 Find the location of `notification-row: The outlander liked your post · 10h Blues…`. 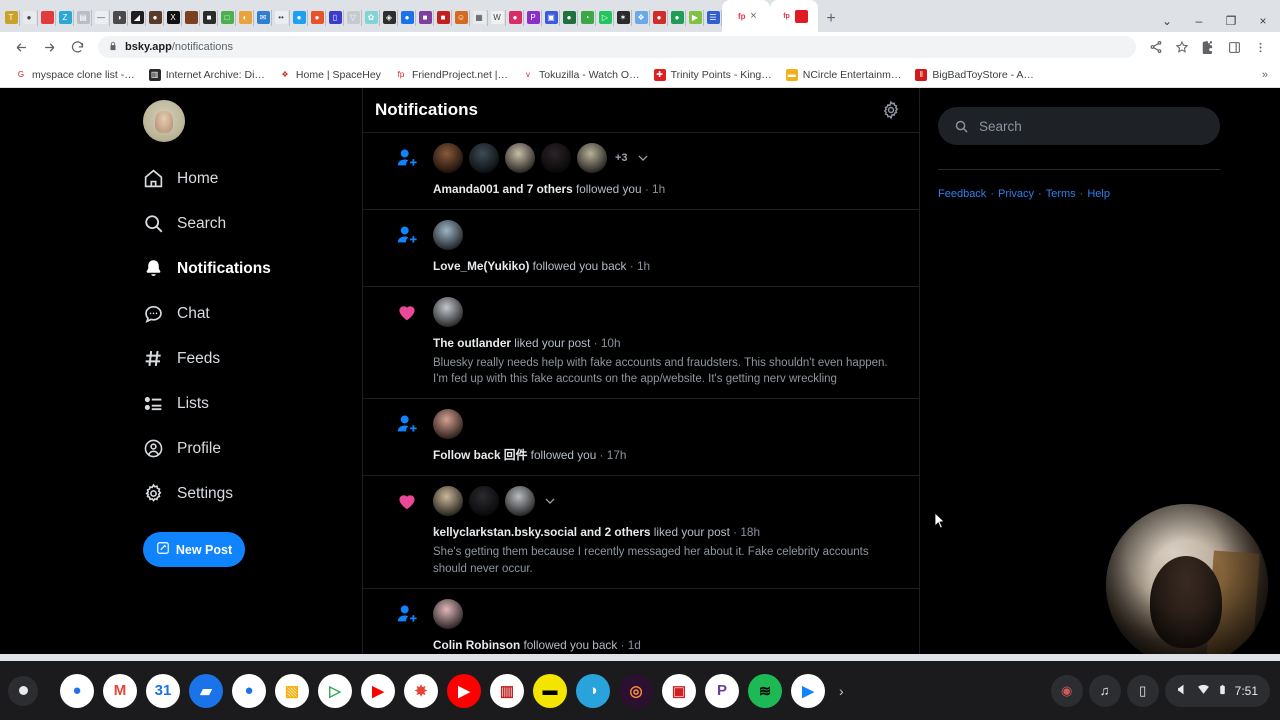

notification-row: The outlander liked your post · 10h Blues… is located at coordinates (641, 343).